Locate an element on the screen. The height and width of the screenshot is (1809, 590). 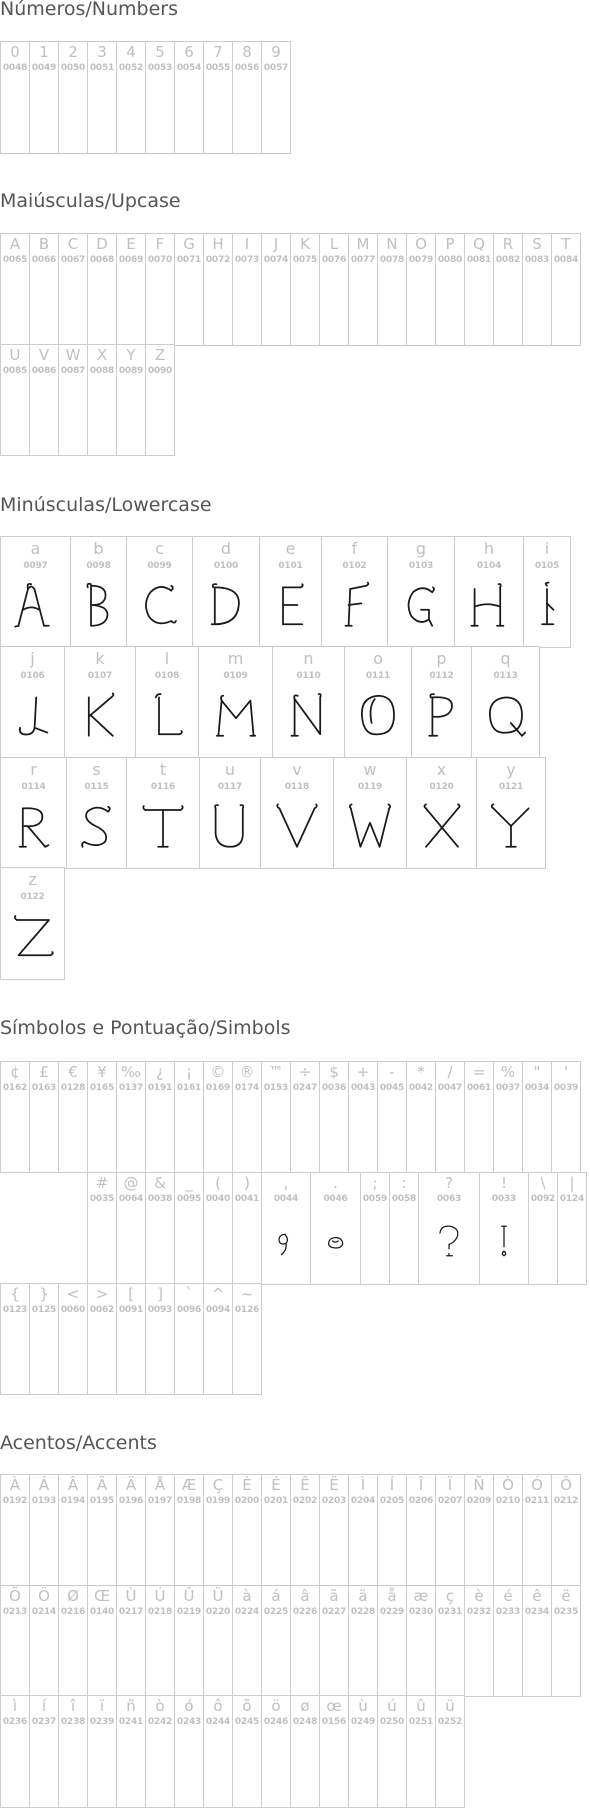
char-label: < is located at coordinates (73, 1294).